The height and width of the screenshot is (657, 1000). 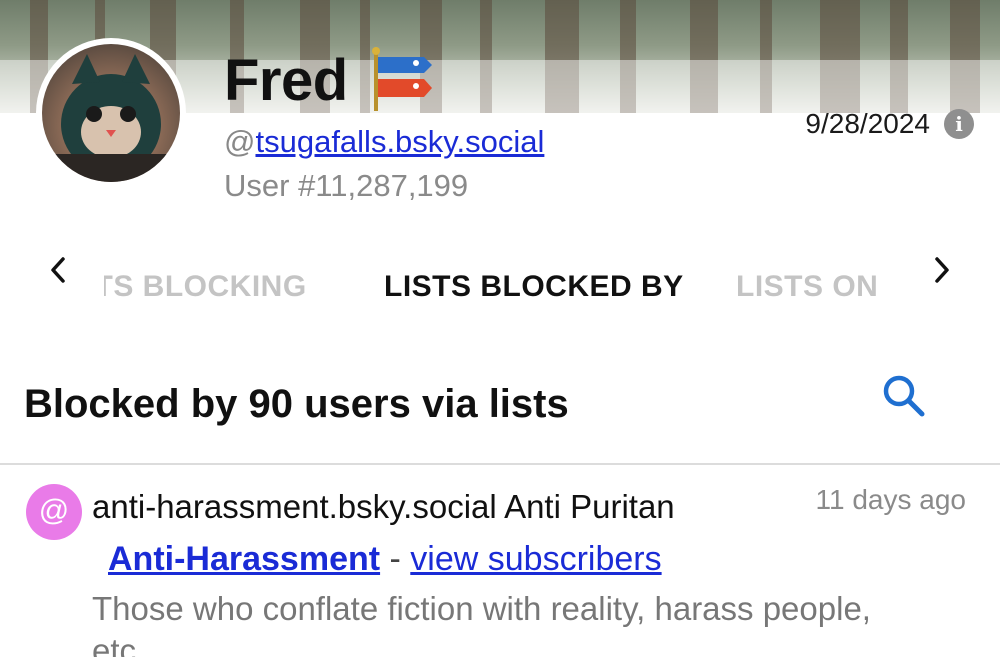 I want to click on list-item-links: Anti-Harassment - view subscribers, so click(x=385, y=559).